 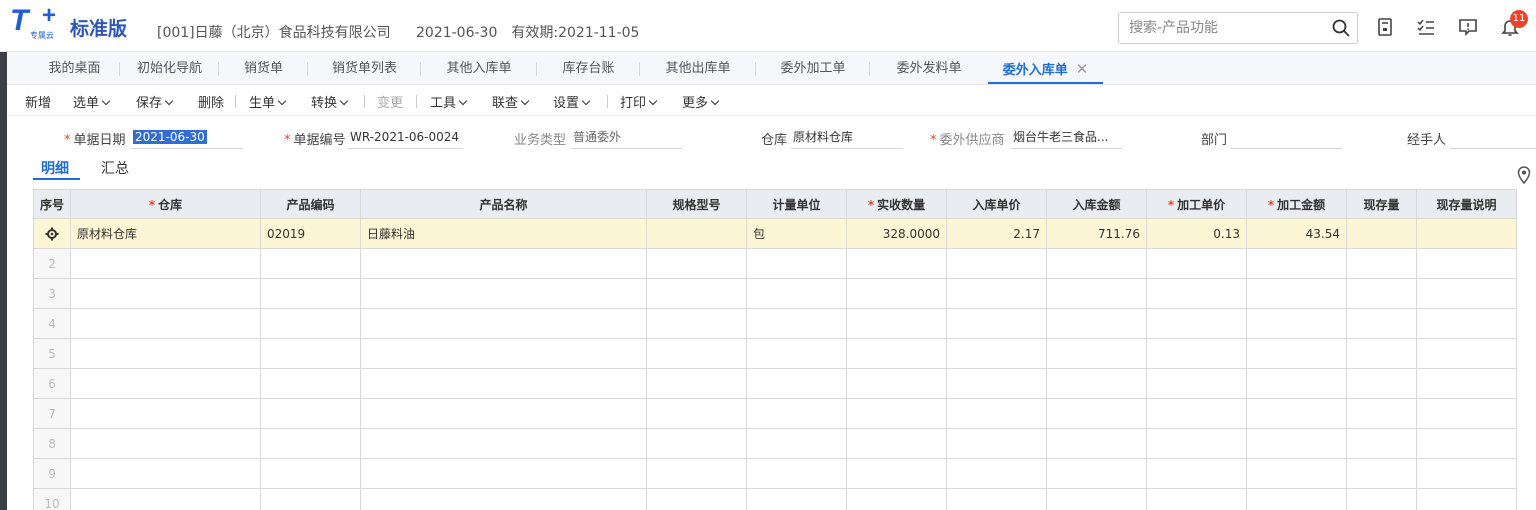 What do you see at coordinates (997, 233) in the screenshot?
I see `cell-inbound-price: 2.17` at bounding box center [997, 233].